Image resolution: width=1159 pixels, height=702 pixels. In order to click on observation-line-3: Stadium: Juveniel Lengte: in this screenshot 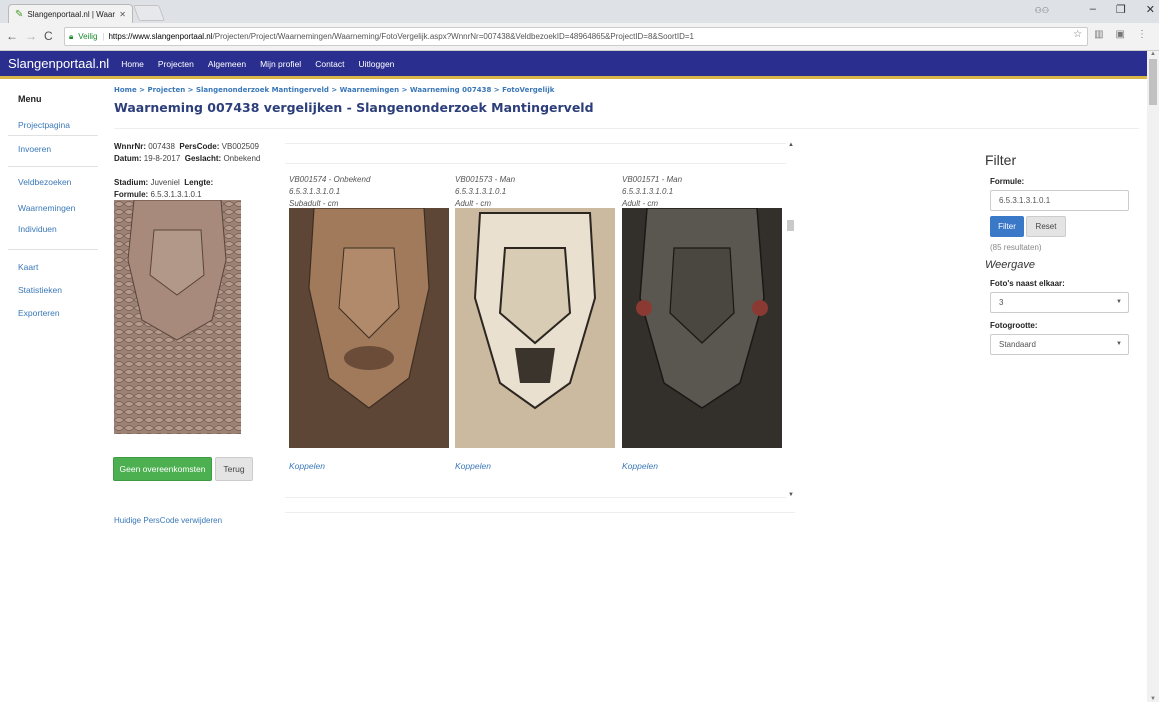, I will do `click(164, 182)`.